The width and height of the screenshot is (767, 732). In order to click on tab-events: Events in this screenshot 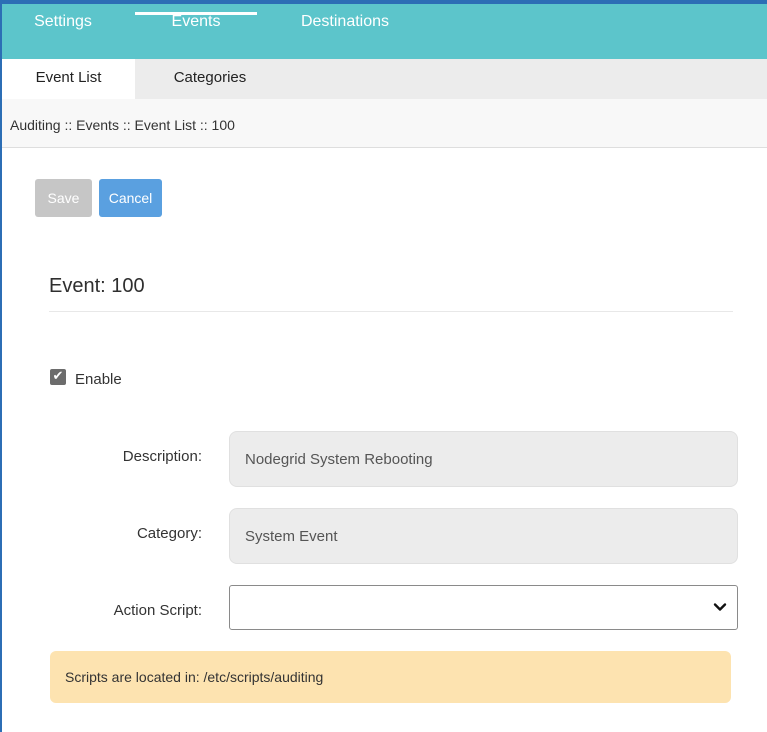, I will do `click(196, 31)`.